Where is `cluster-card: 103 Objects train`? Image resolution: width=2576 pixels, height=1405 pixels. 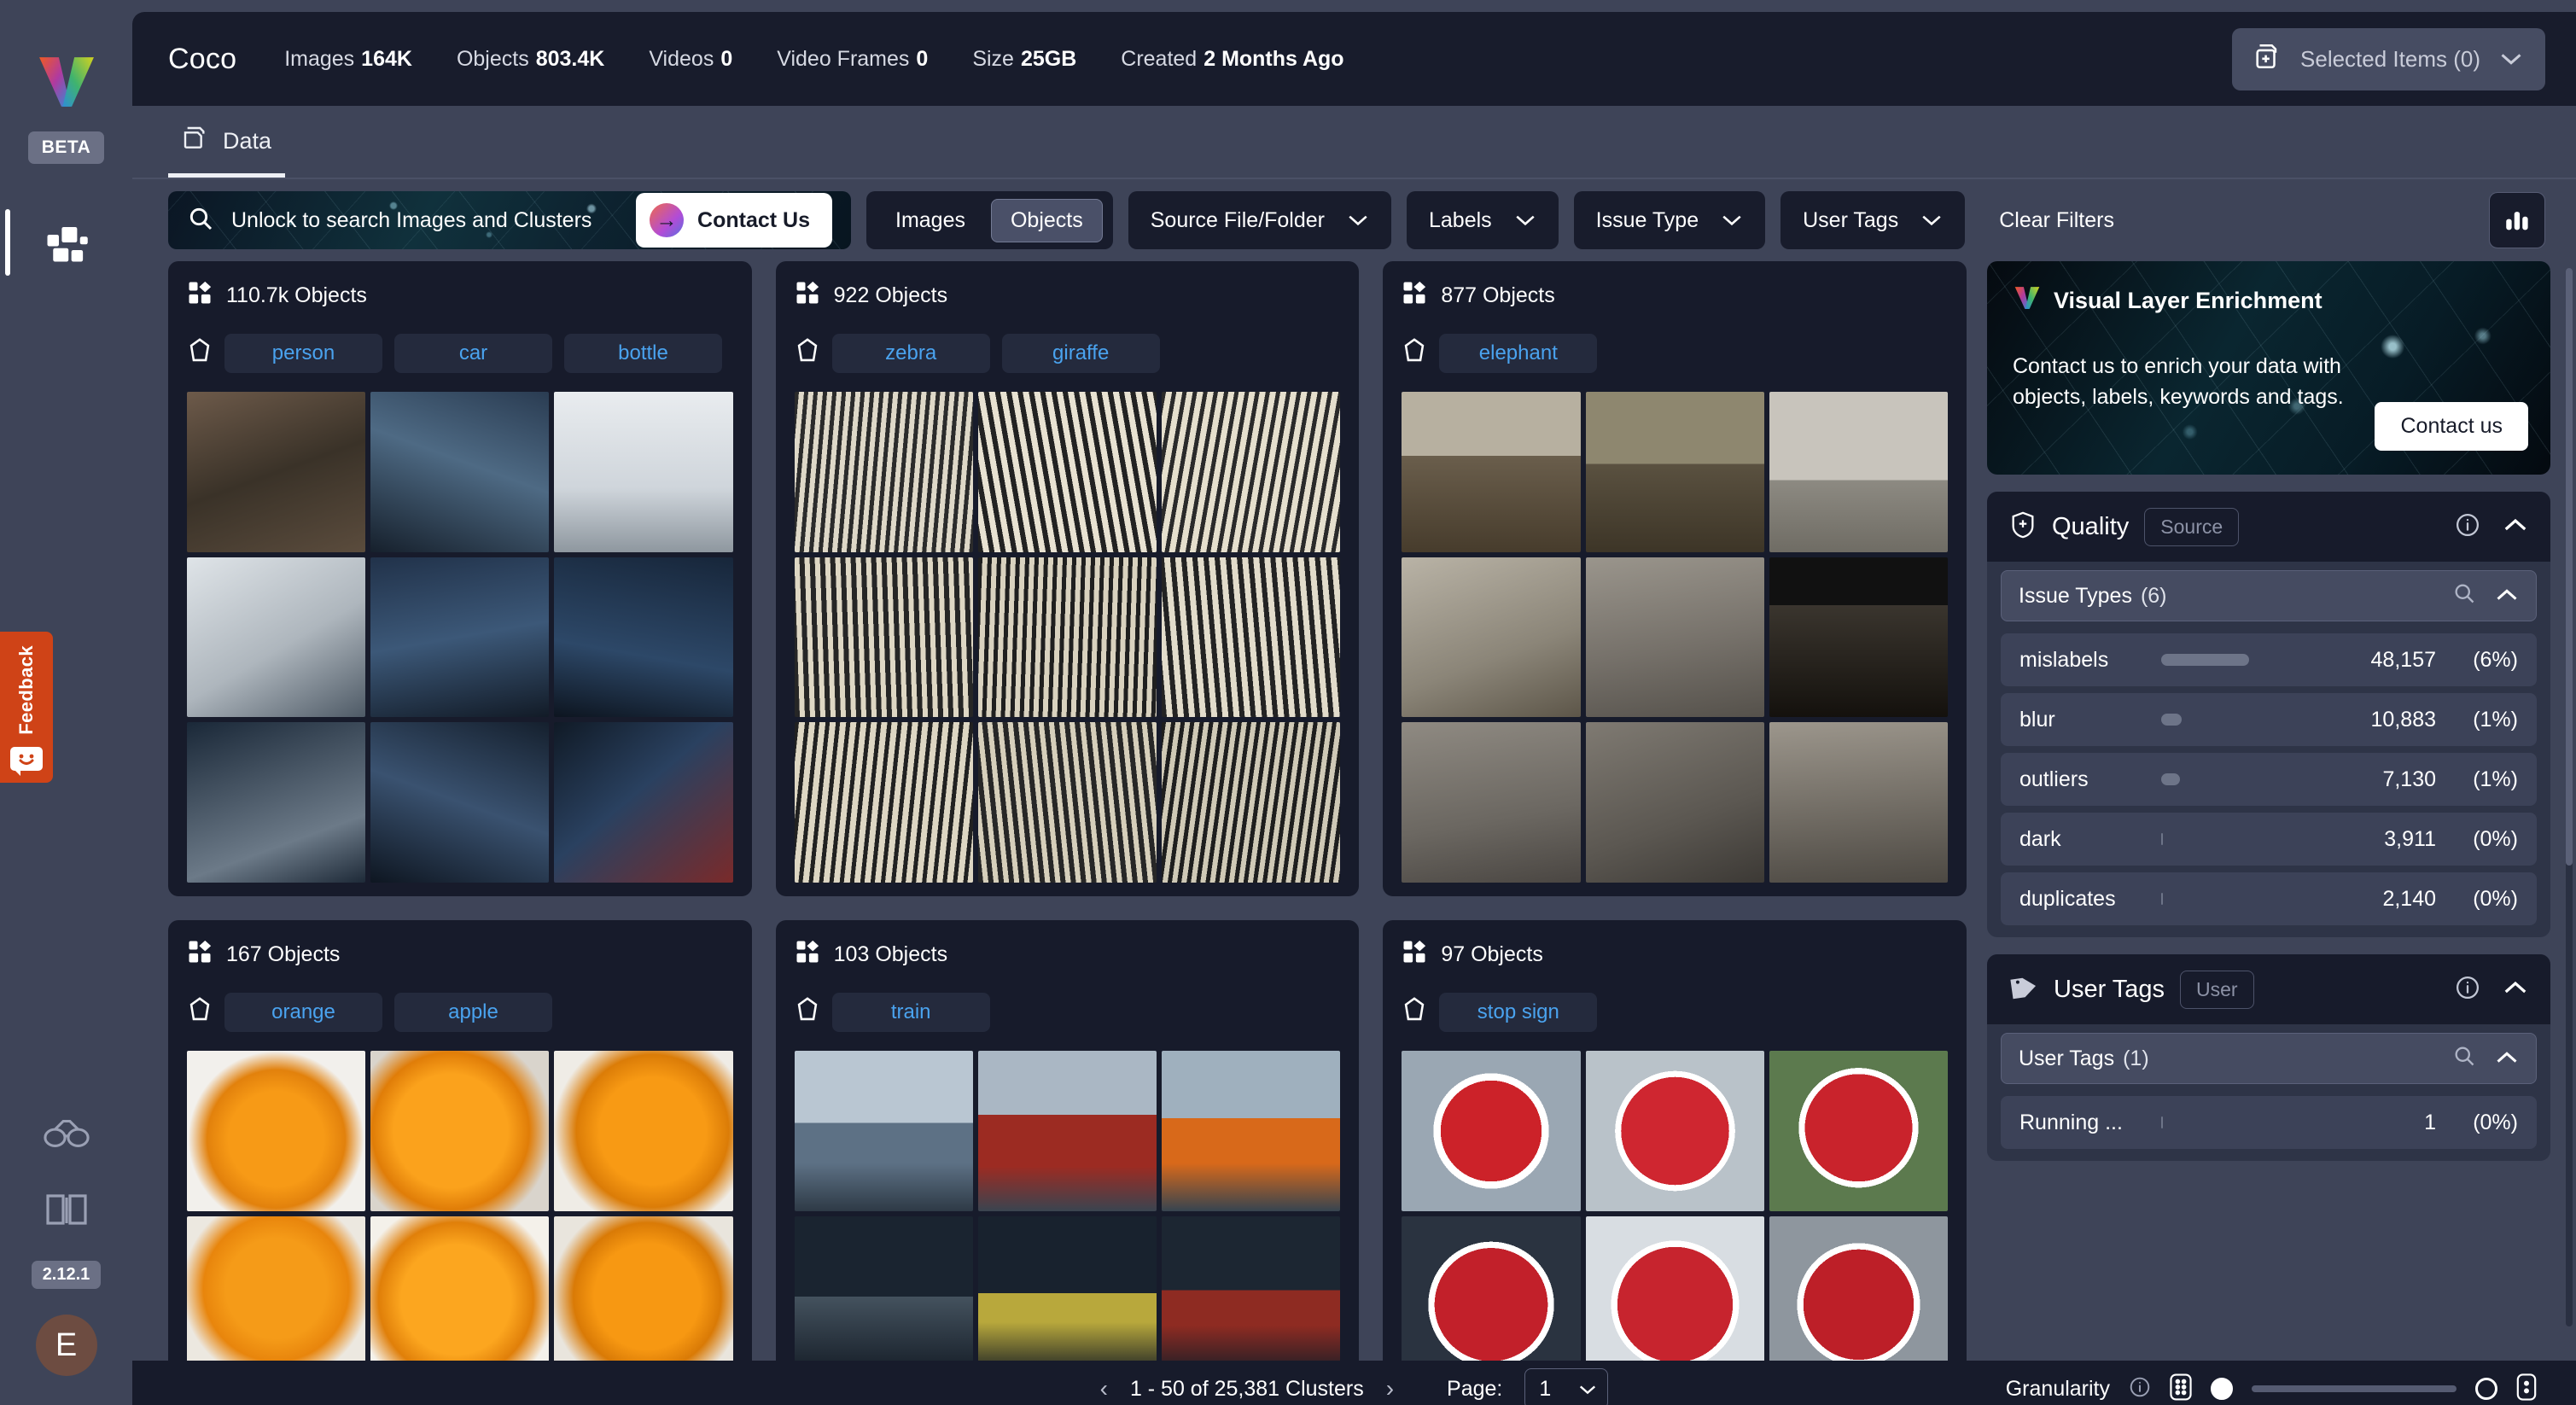 cluster-card: 103 Objects train is located at coordinates (1067, 1140).